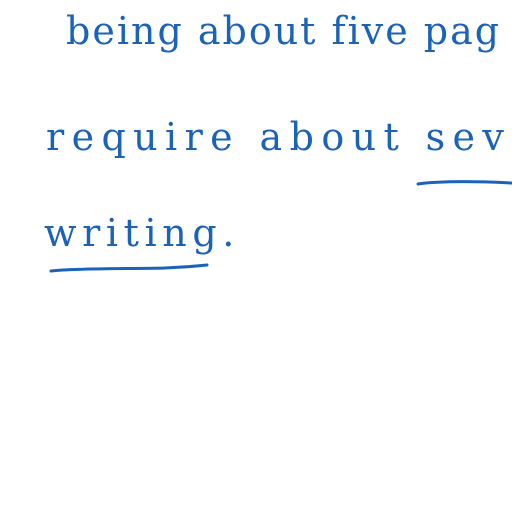 The height and width of the screenshot is (512, 512). I want to click on handwritten-underline-writing, so click(129, 268).